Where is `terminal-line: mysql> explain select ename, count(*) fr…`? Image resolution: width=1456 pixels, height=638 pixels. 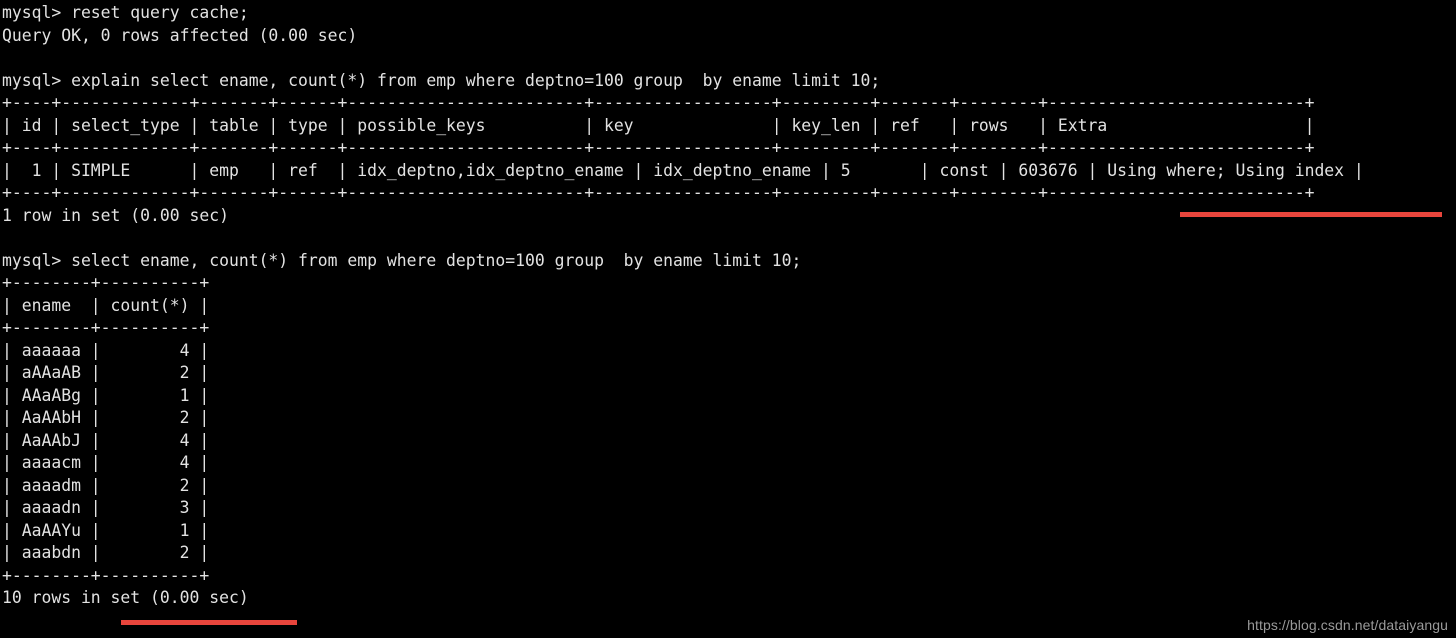 terminal-line: mysql> explain select ename, count(*) fr… is located at coordinates (441, 80).